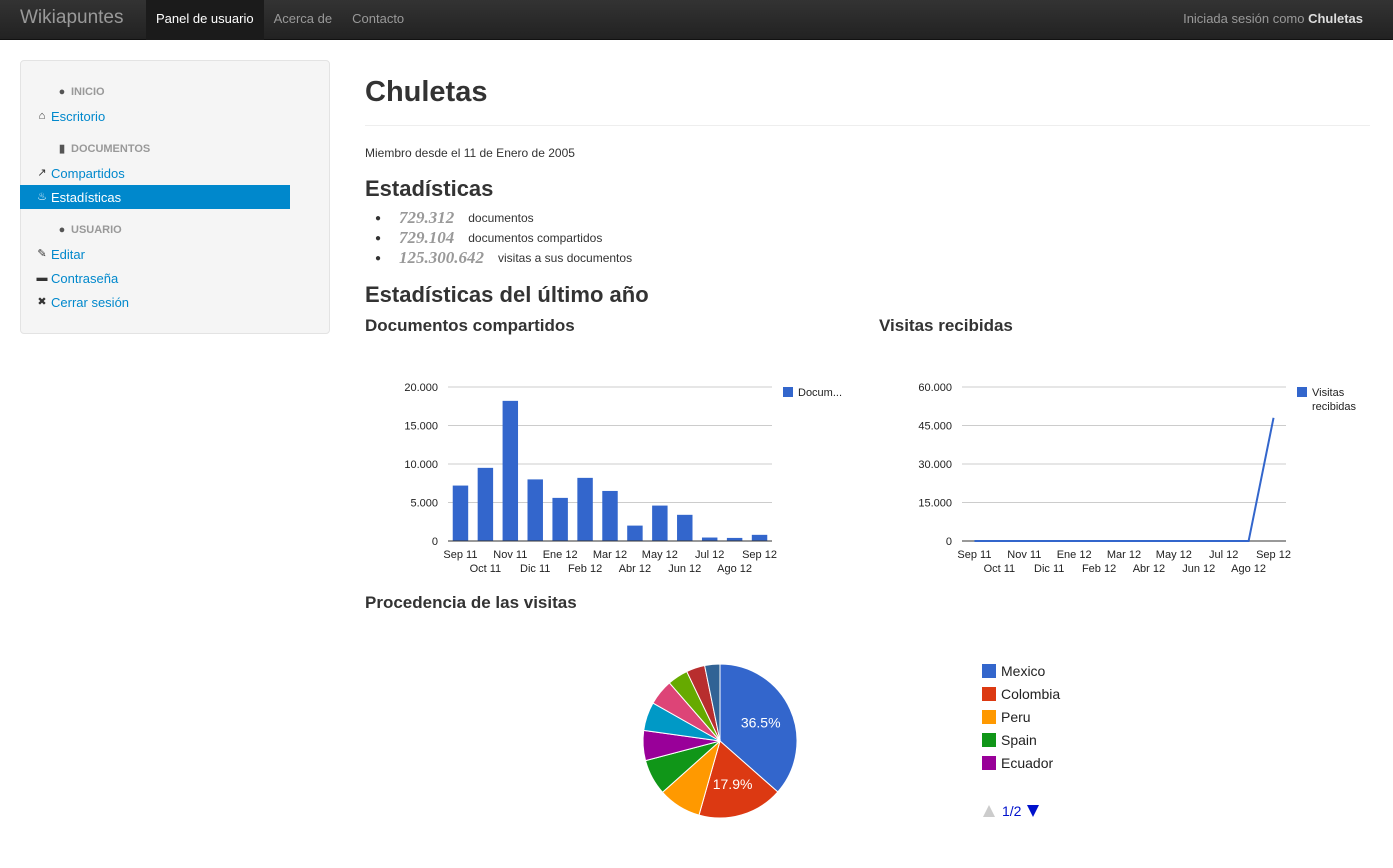  Describe the element at coordinates (486, 569) in the screenshot. I see `docs-x-tick-label: Oct 11` at that location.